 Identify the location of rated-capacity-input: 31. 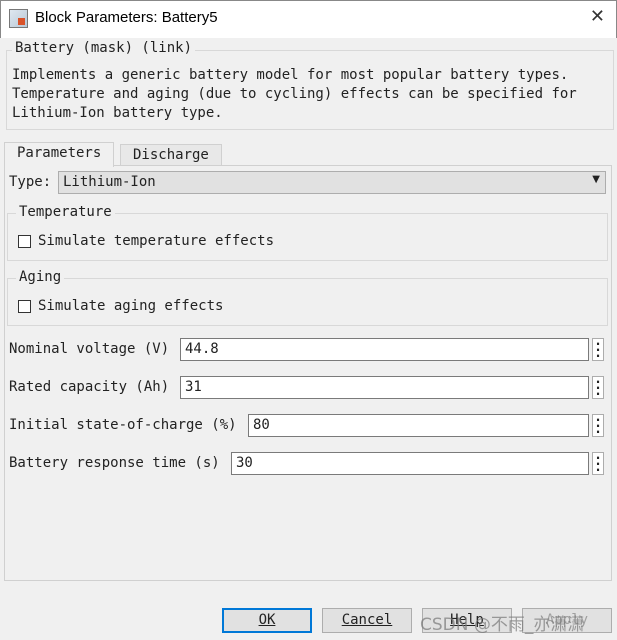
(384, 387).